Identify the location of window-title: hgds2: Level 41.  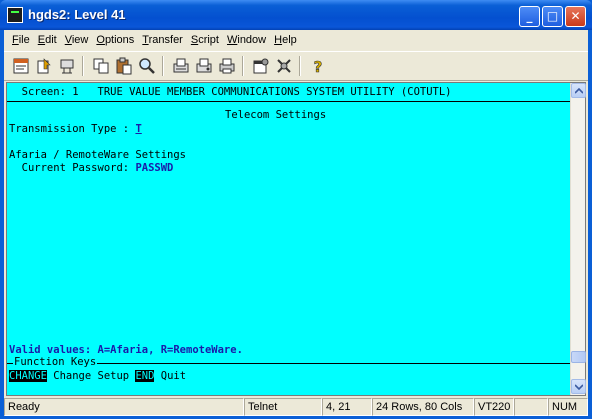
(77, 14).